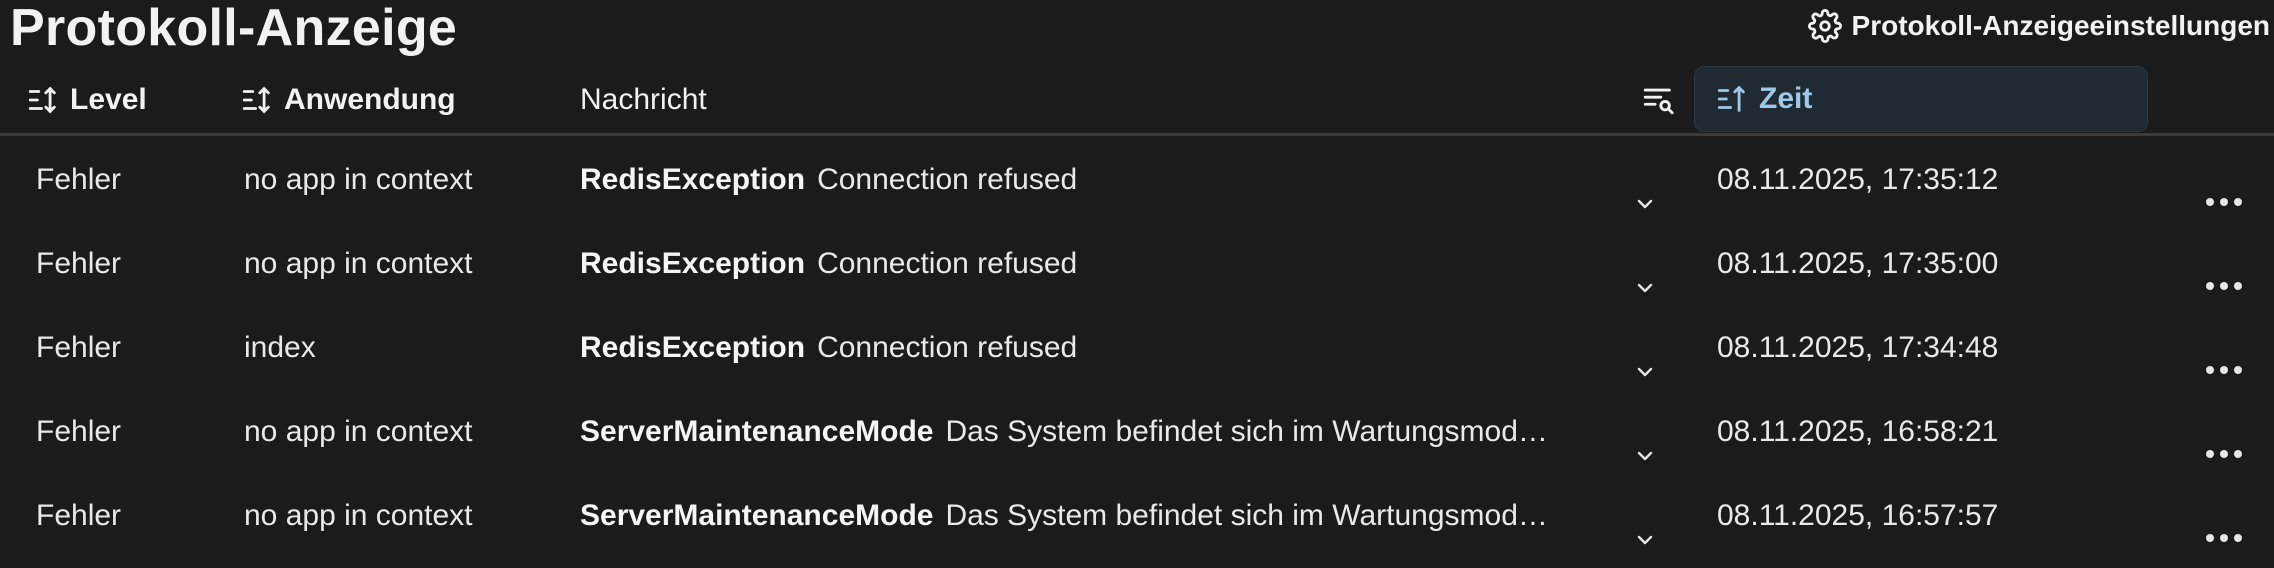  I want to click on cell-app: index, so click(280, 347).